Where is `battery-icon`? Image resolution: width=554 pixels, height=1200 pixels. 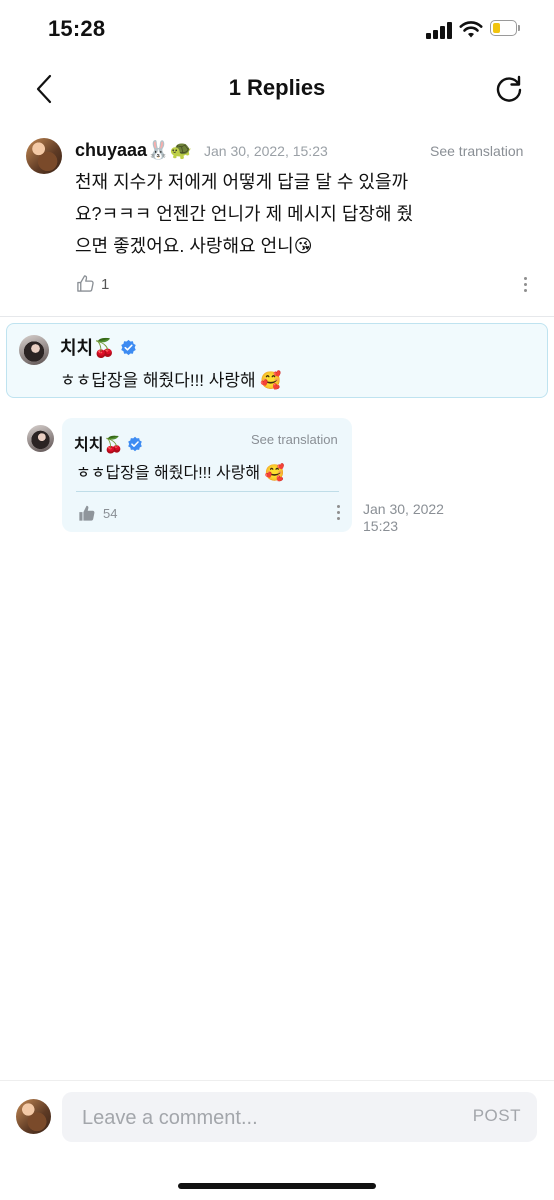
battery-icon is located at coordinates (505, 29).